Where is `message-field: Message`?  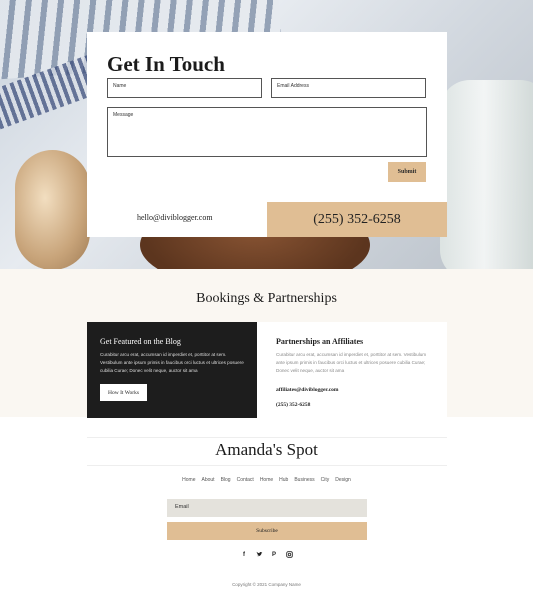 message-field: Message is located at coordinates (267, 132).